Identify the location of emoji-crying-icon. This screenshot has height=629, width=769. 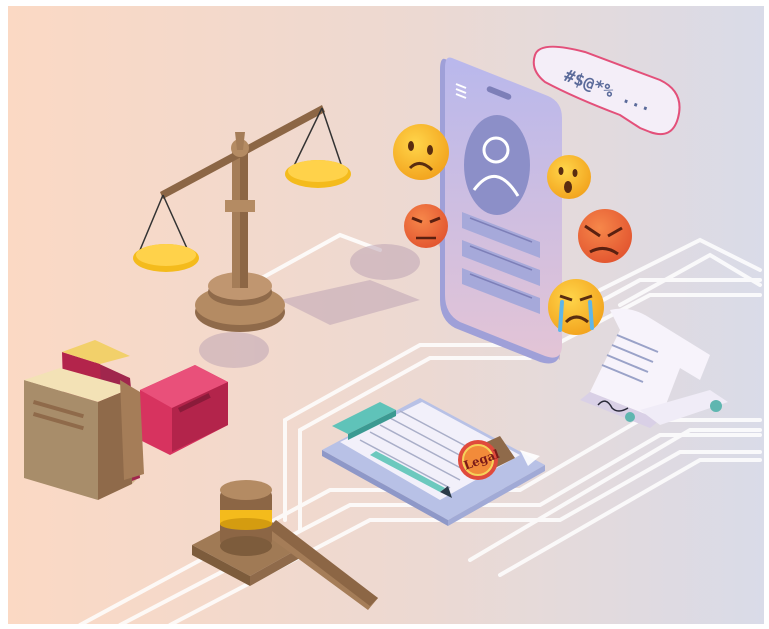
(576, 307).